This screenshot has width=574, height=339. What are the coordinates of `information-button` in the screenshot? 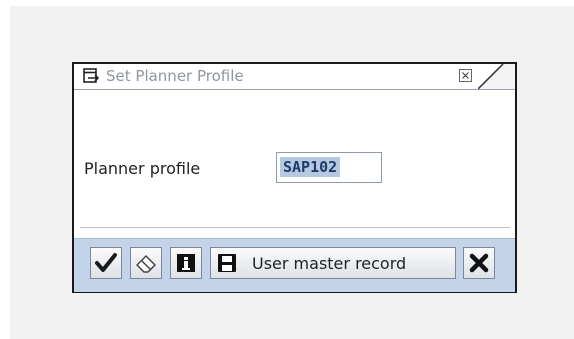 It's located at (186, 263).